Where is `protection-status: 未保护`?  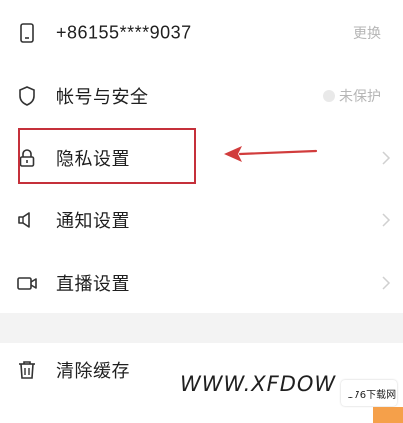
protection-status: 未保护 is located at coordinates (352, 96).